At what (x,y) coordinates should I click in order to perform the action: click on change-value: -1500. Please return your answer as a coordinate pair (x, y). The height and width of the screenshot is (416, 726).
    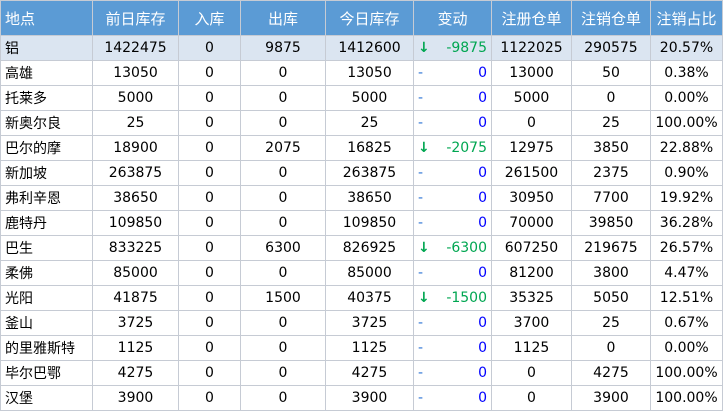
    Looking at the image, I should click on (466, 298).